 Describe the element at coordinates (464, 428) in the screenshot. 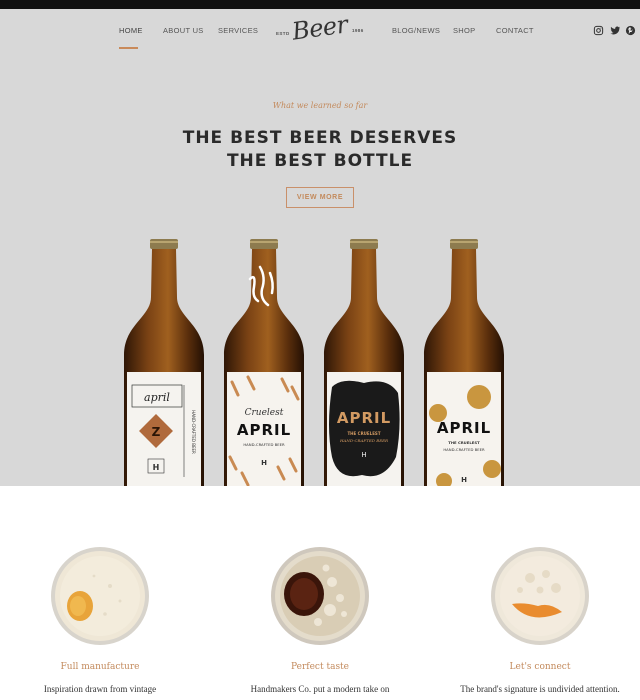

I see `bottle-4-brand: APRIL` at that location.